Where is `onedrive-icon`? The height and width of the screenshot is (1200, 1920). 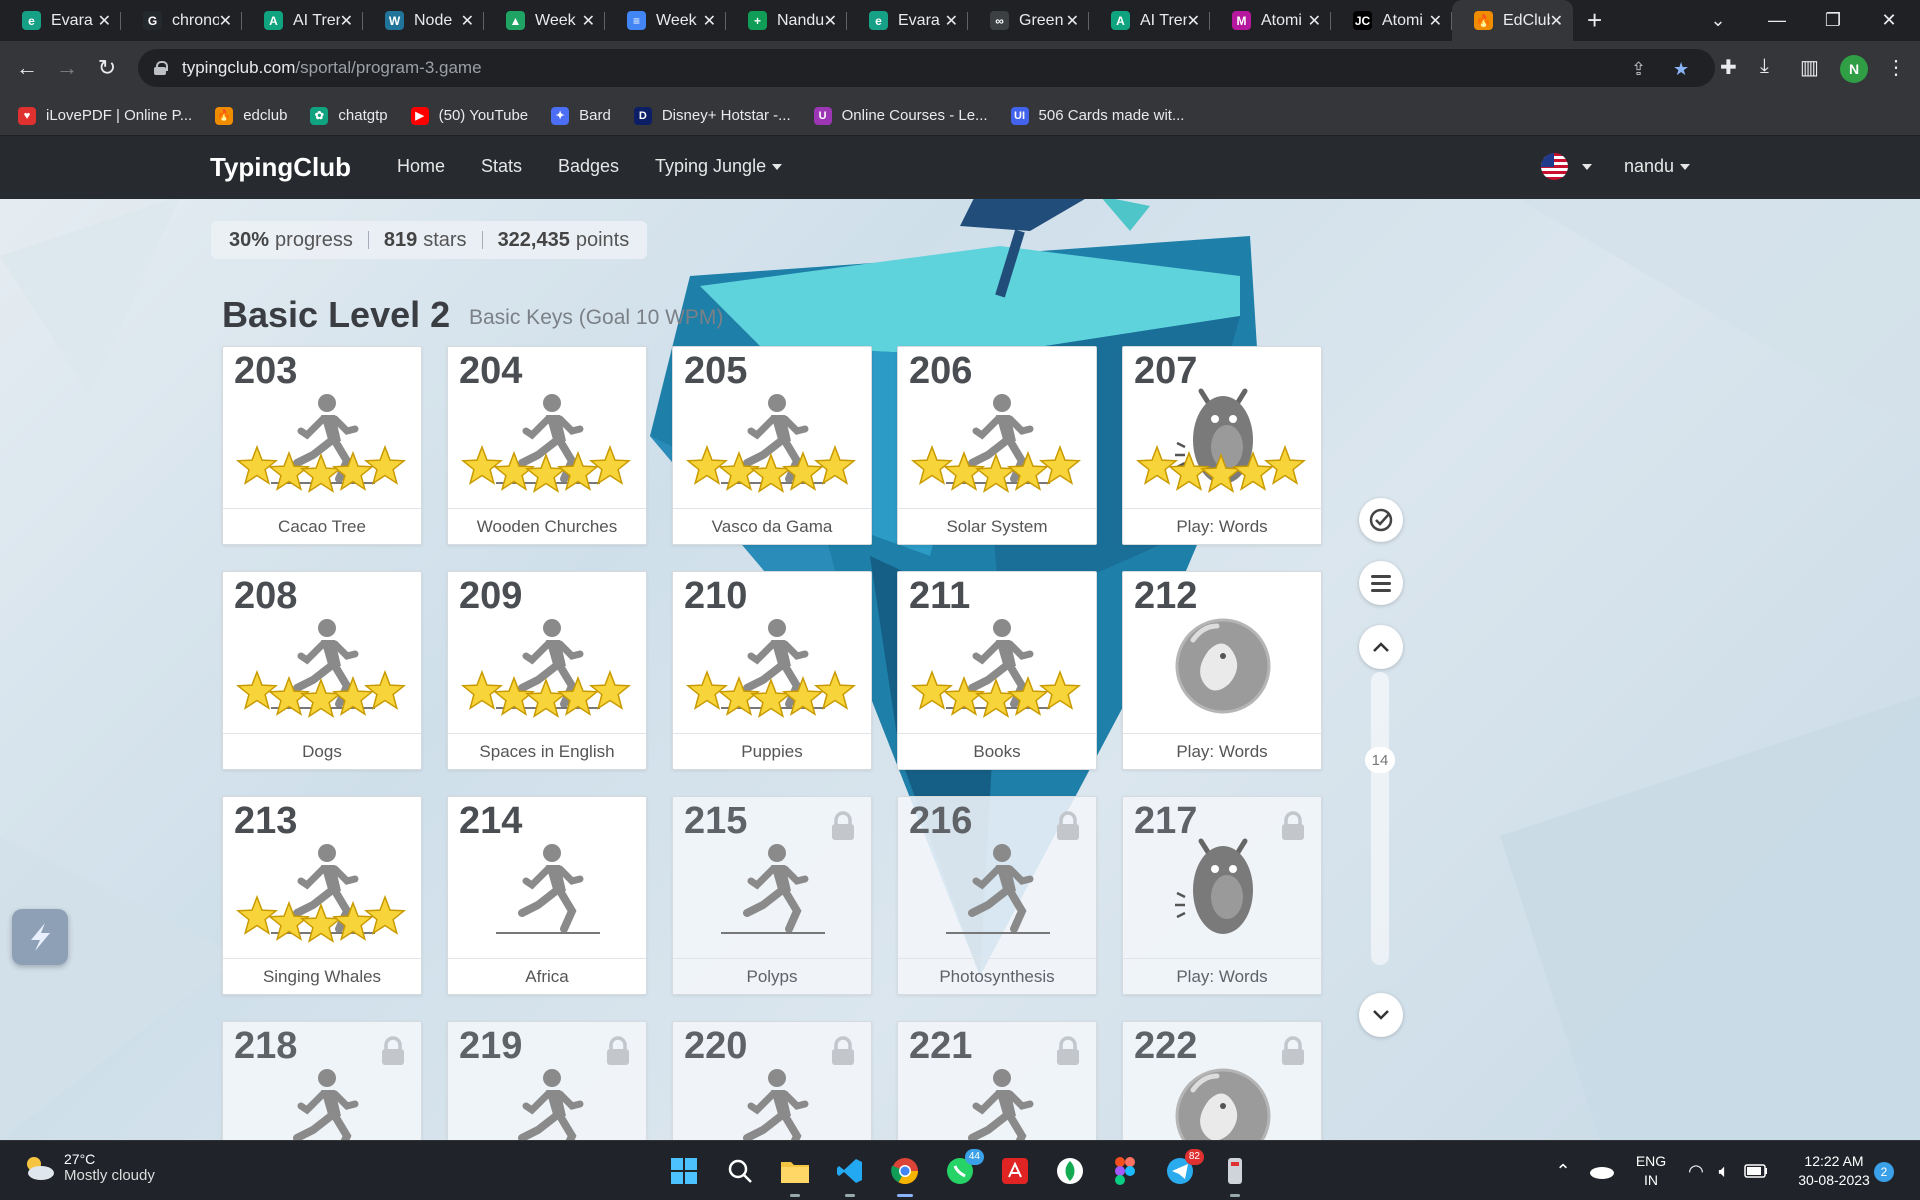 onedrive-icon is located at coordinates (1602, 1171).